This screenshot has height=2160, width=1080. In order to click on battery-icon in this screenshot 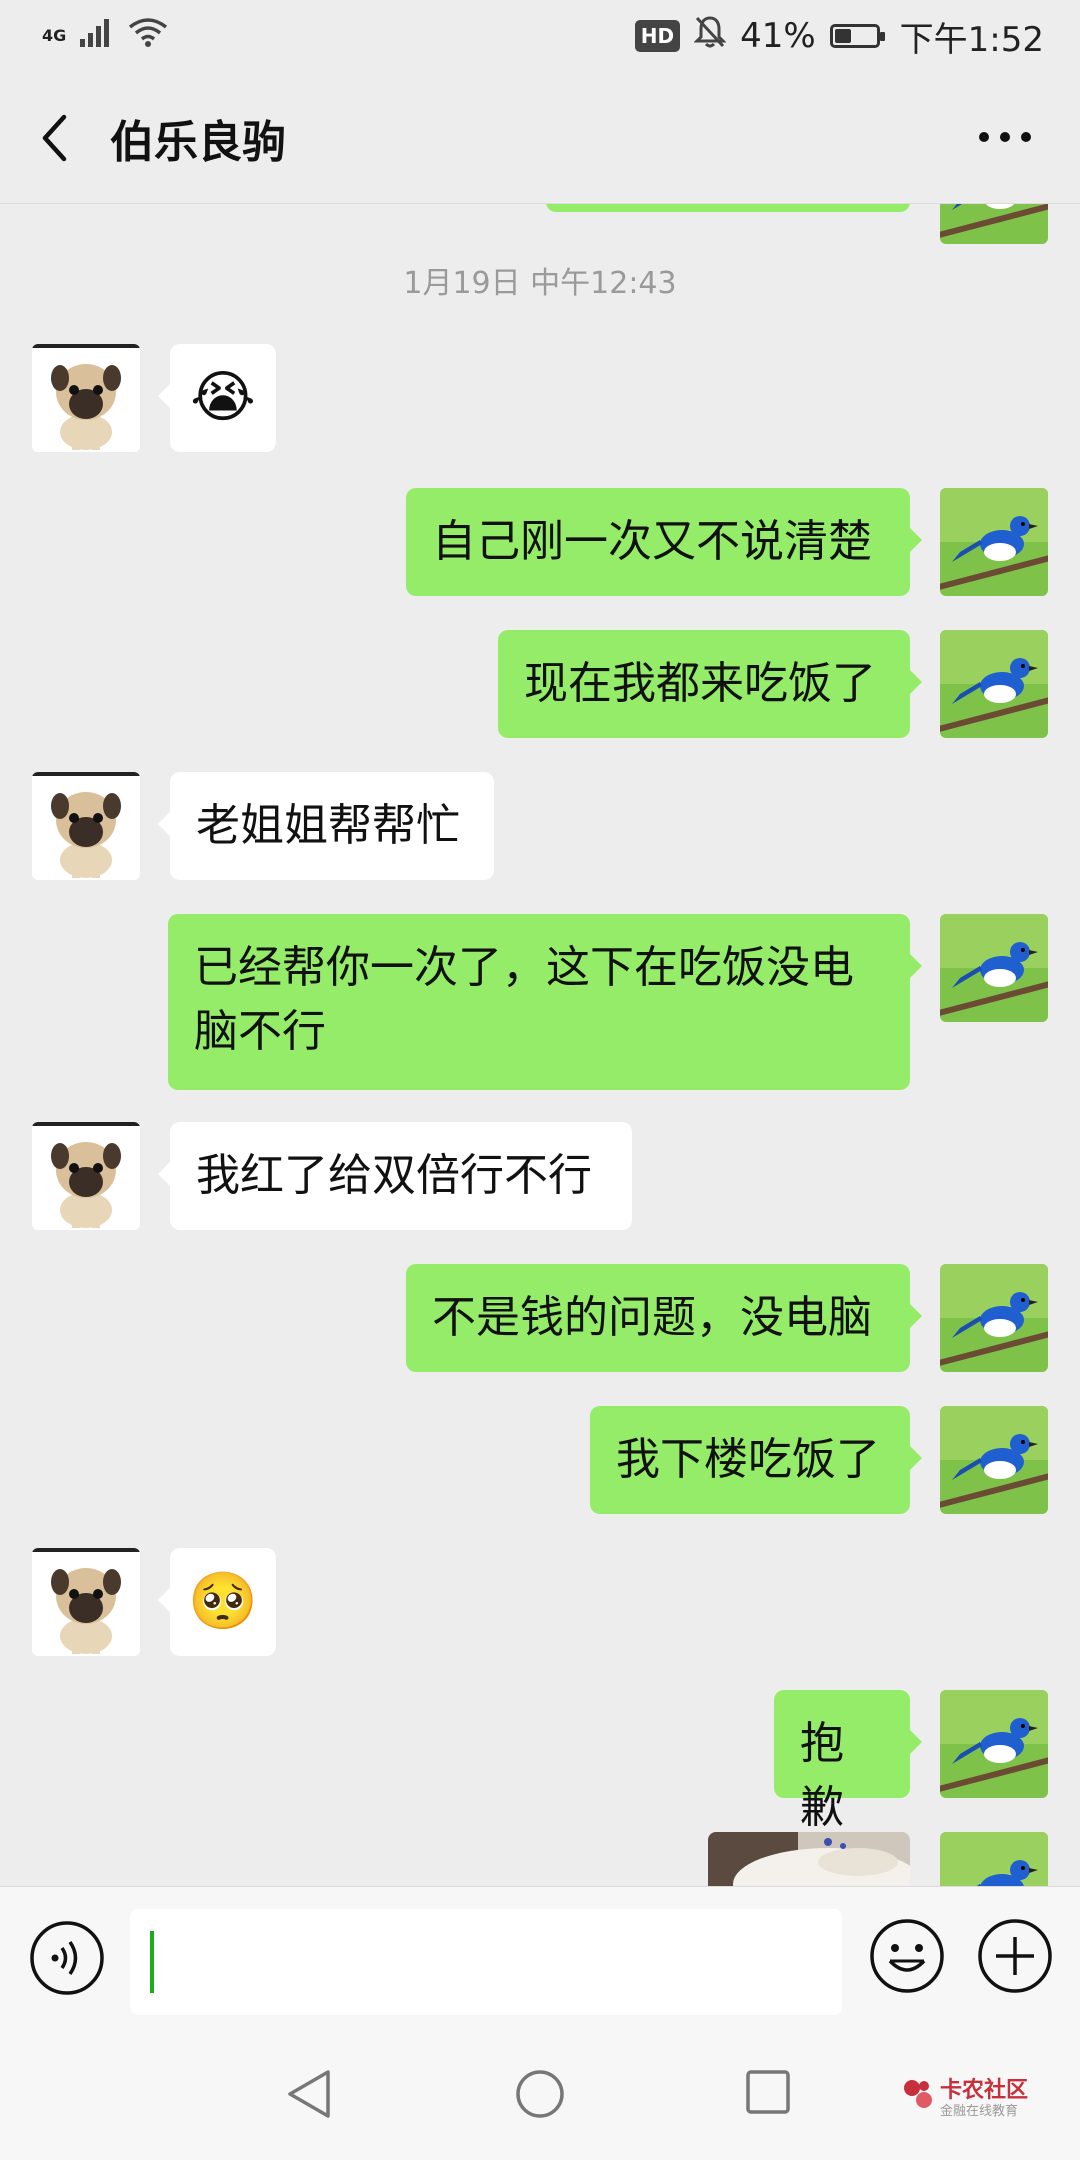, I will do `click(857, 36)`.